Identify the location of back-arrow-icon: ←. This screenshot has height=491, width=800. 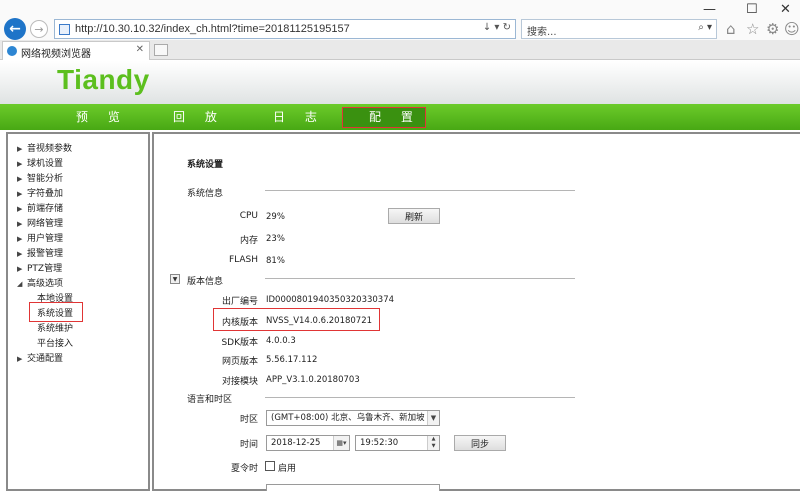
(15, 29).